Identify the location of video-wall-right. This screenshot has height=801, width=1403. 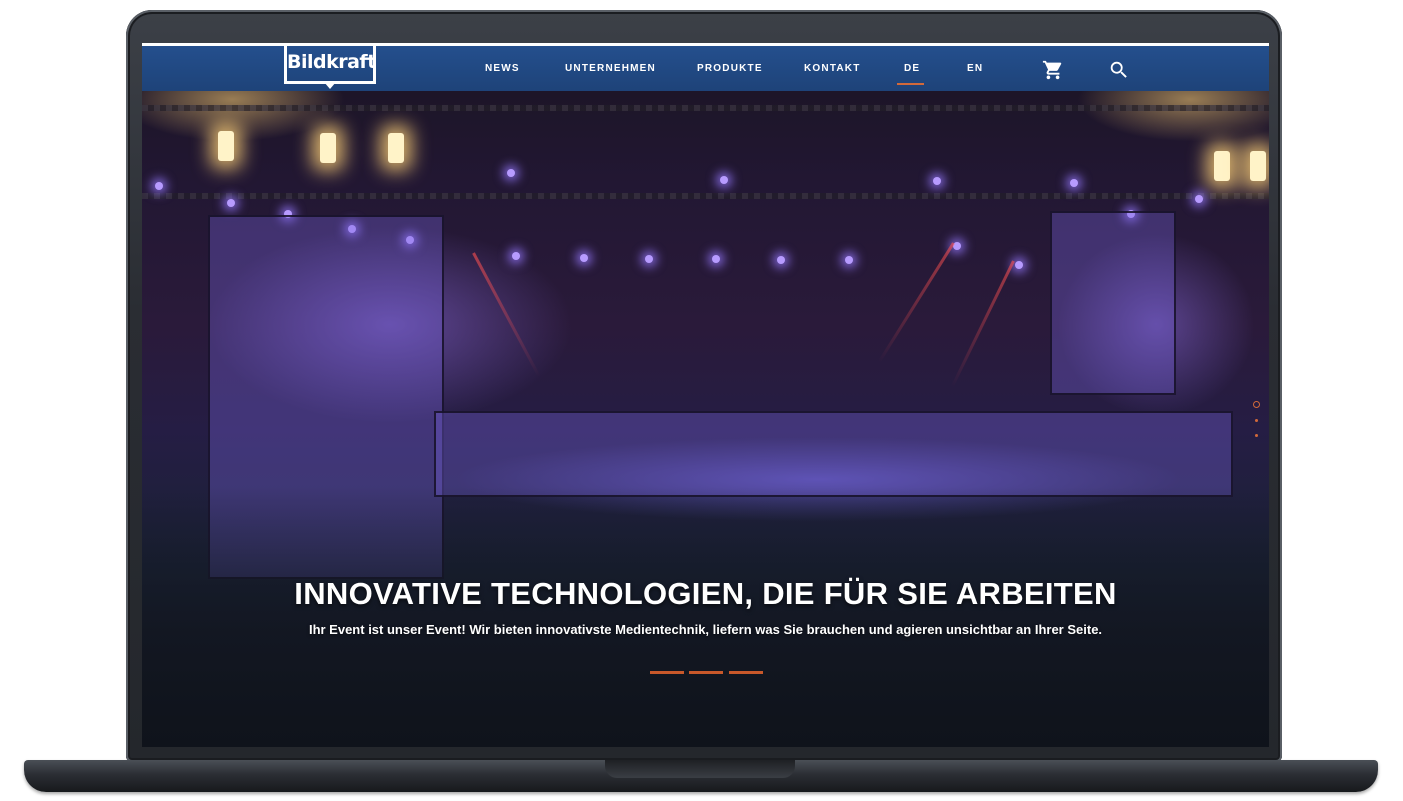
(1113, 303).